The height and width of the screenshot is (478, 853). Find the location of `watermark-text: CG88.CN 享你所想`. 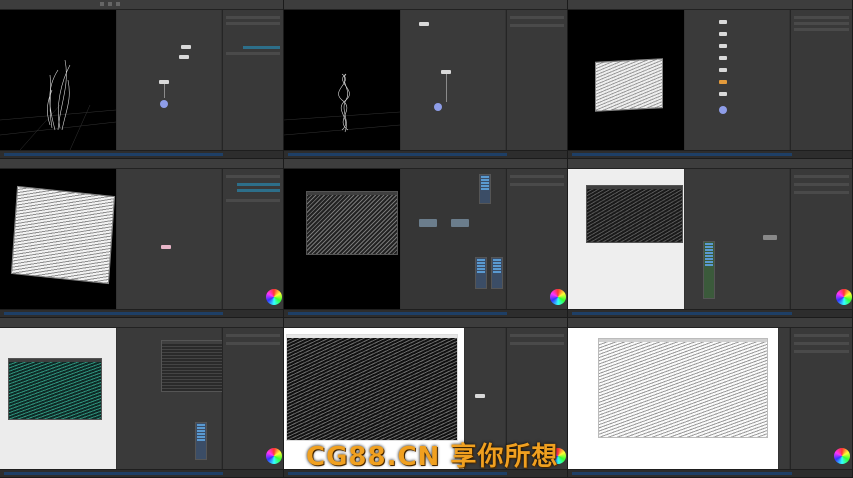

watermark-text: CG88.CN 享你所想 is located at coordinates (432, 457).